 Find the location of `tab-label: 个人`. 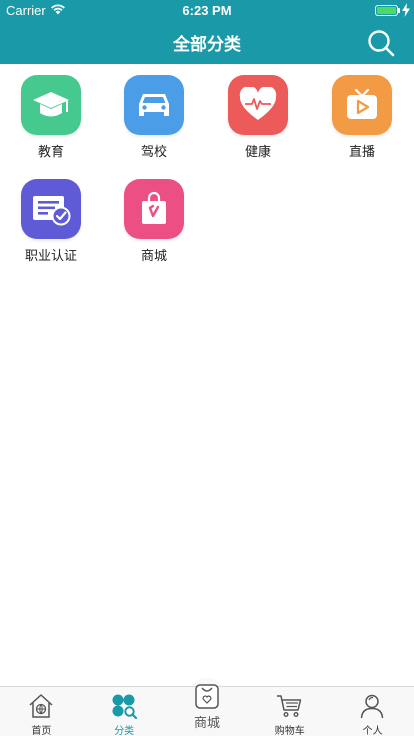

tab-label: 个人 is located at coordinates (372, 731).